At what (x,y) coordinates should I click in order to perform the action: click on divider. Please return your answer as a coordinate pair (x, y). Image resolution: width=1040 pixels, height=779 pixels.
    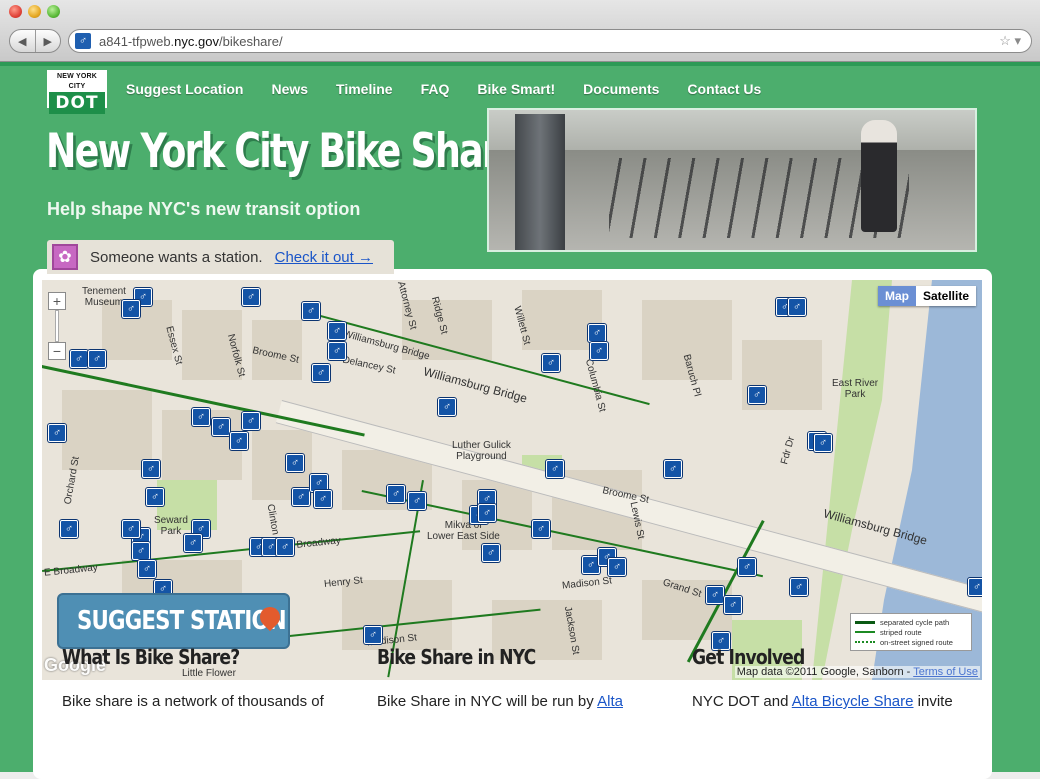
    Looking at the image, I should click on (520, 64).